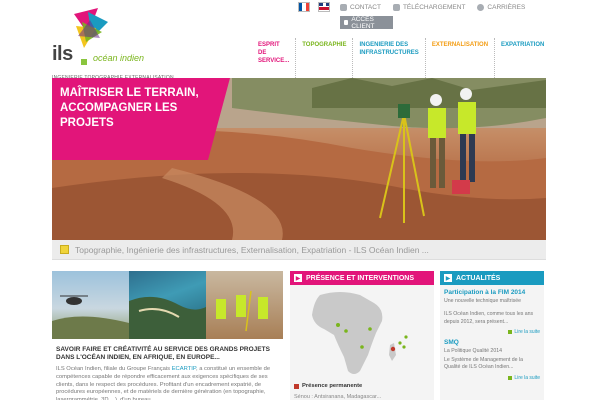 This screenshot has height=400, width=600. I want to click on news-item-title: SMQ, so click(492, 342).